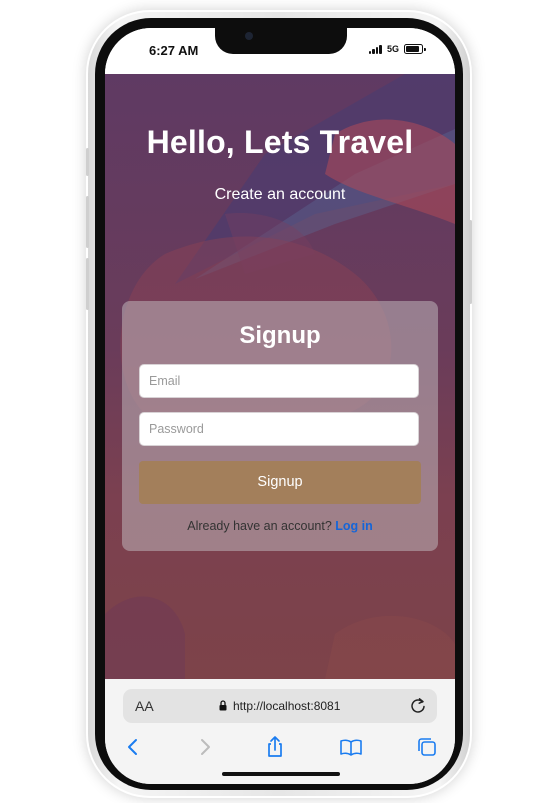 The width and height of the screenshot is (535, 803). What do you see at coordinates (275, 747) in the screenshot?
I see `share-icon` at bounding box center [275, 747].